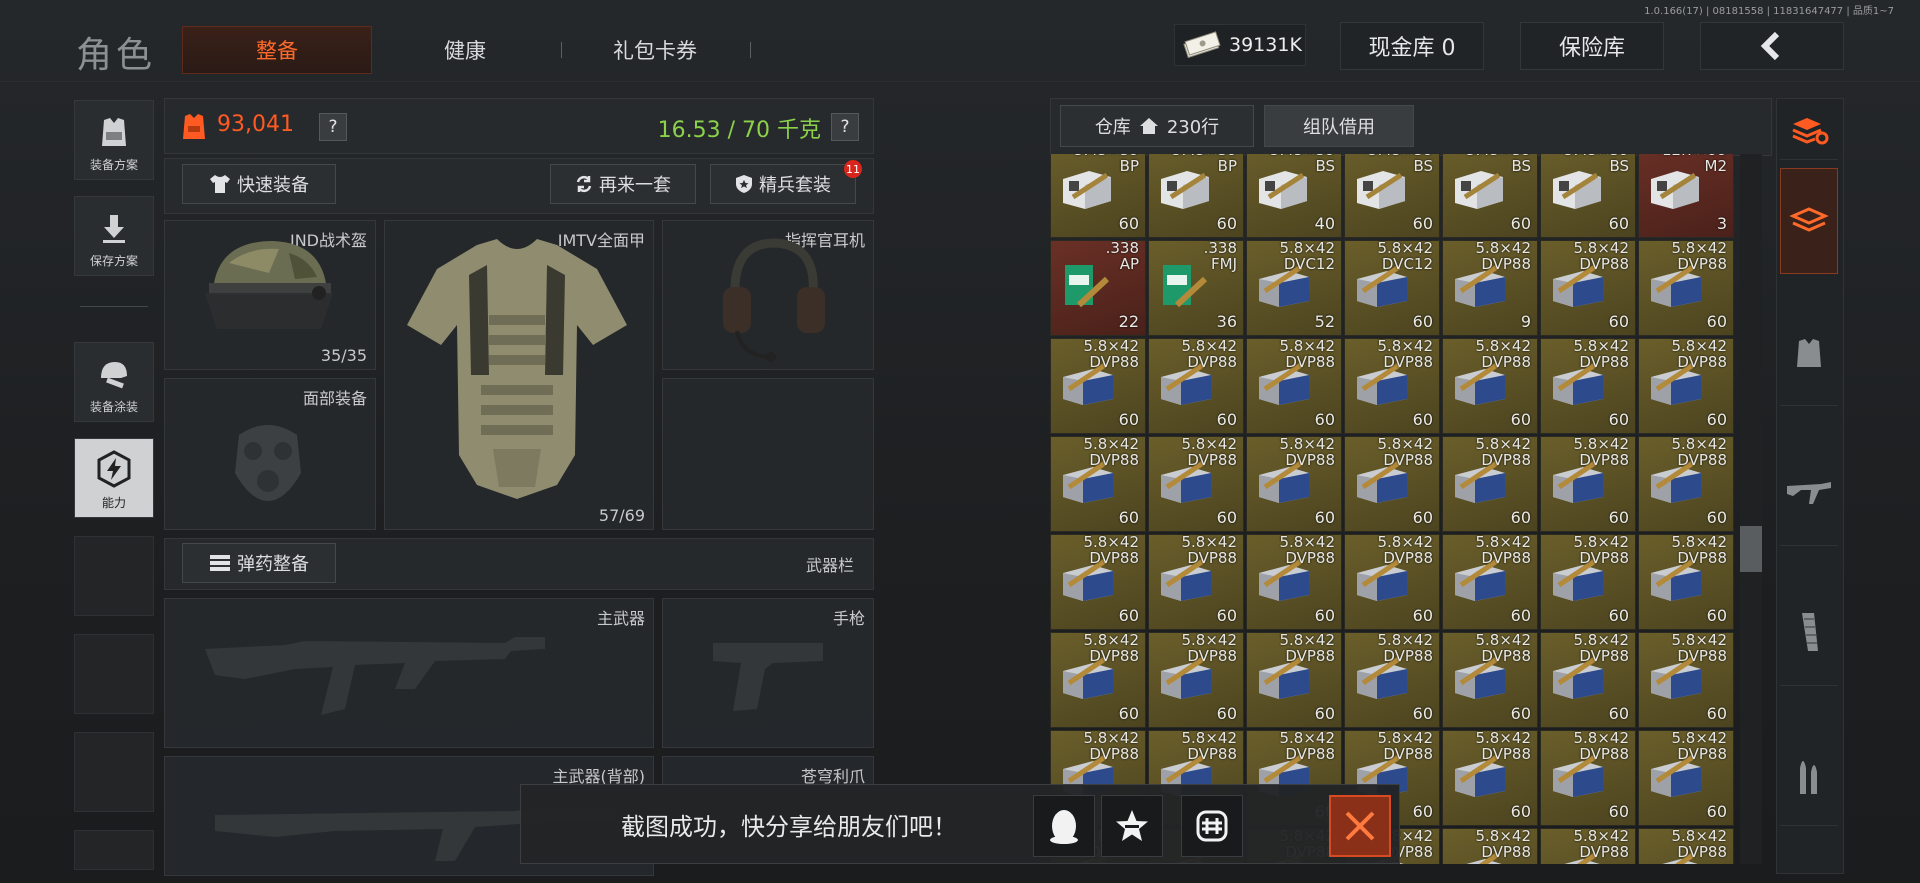 Image resolution: width=1920 pixels, height=883 pixels. What do you see at coordinates (273, 185) in the screenshot?
I see `quick-equip-label: 快速装备` at bounding box center [273, 185].